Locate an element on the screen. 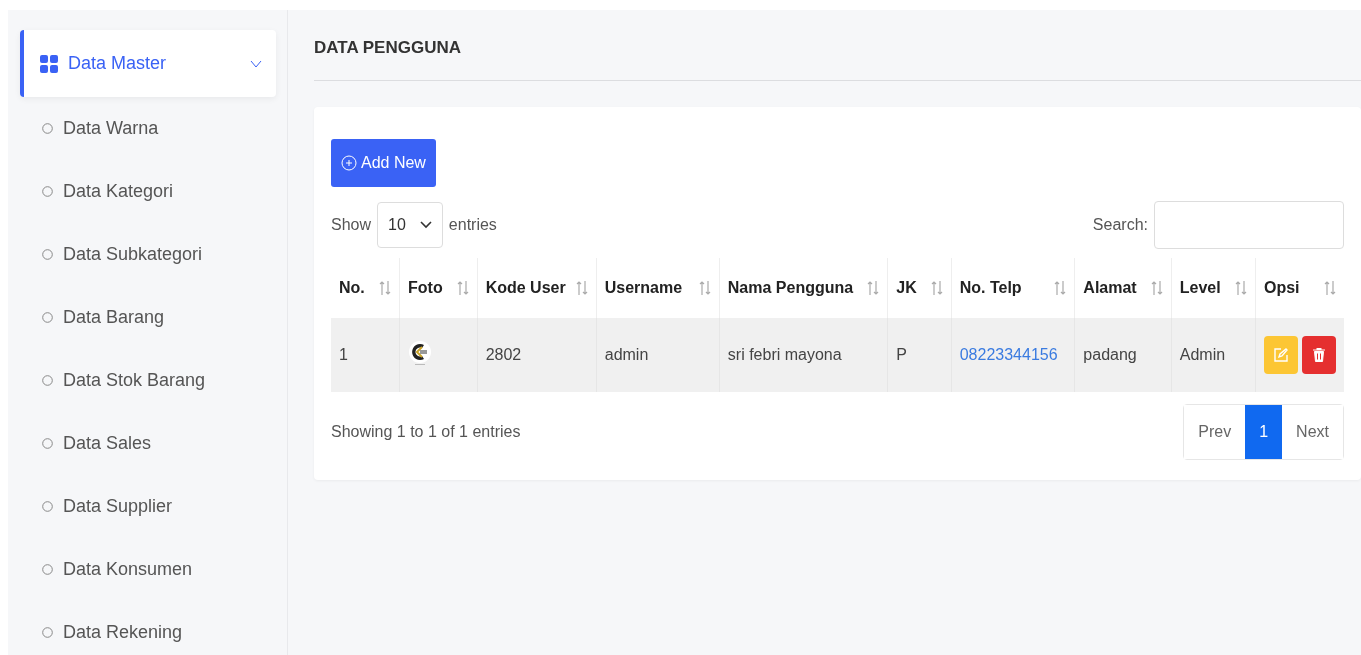  trash-icon is located at coordinates (1319, 355).